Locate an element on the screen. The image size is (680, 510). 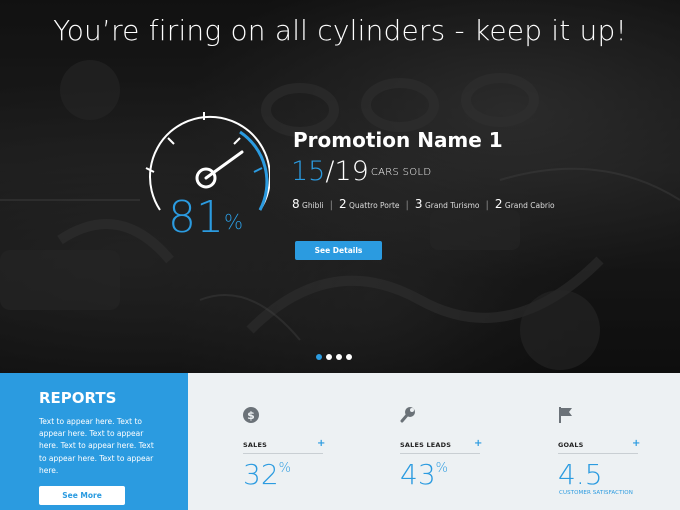
carousel-pagination is located at coordinates (341, 358).